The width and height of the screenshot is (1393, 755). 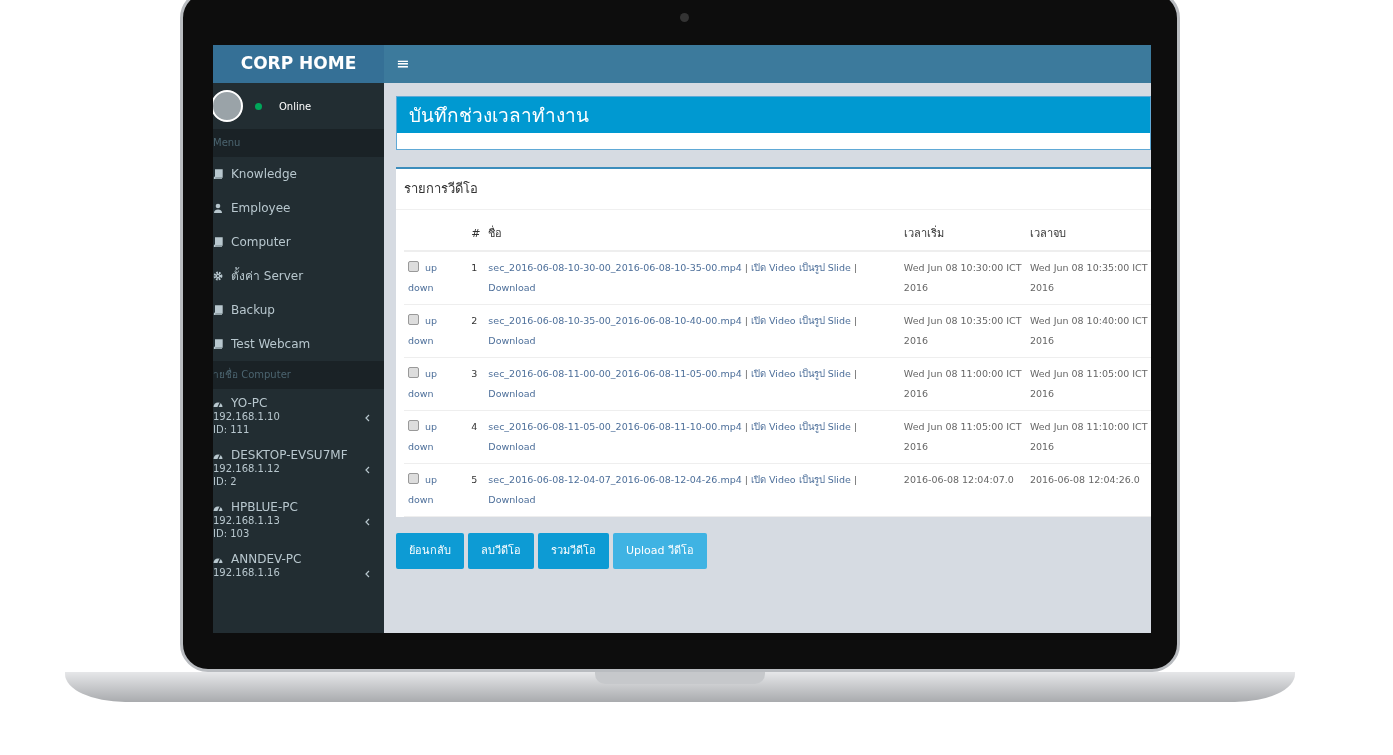 What do you see at coordinates (1088, 437) in the screenshot?
I see `end-time: Wed Jun 08 11:10:00 ICT 2016` at bounding box center [1088, 437].